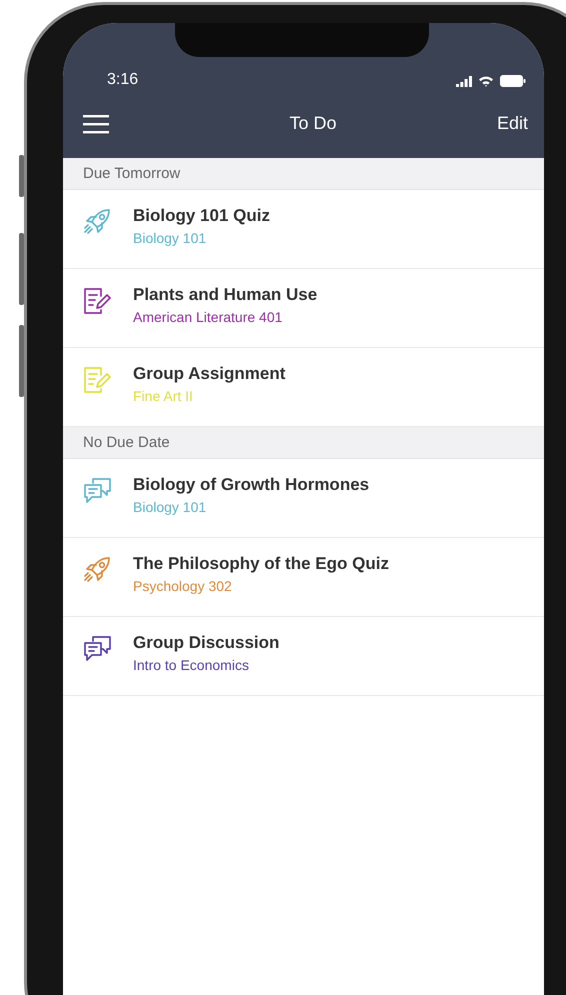 The width and height of the screenshot is (566, 995). Describe the element at coordinates (512, 123) in the screenshot. I see `edit-button: Edit` at that location.